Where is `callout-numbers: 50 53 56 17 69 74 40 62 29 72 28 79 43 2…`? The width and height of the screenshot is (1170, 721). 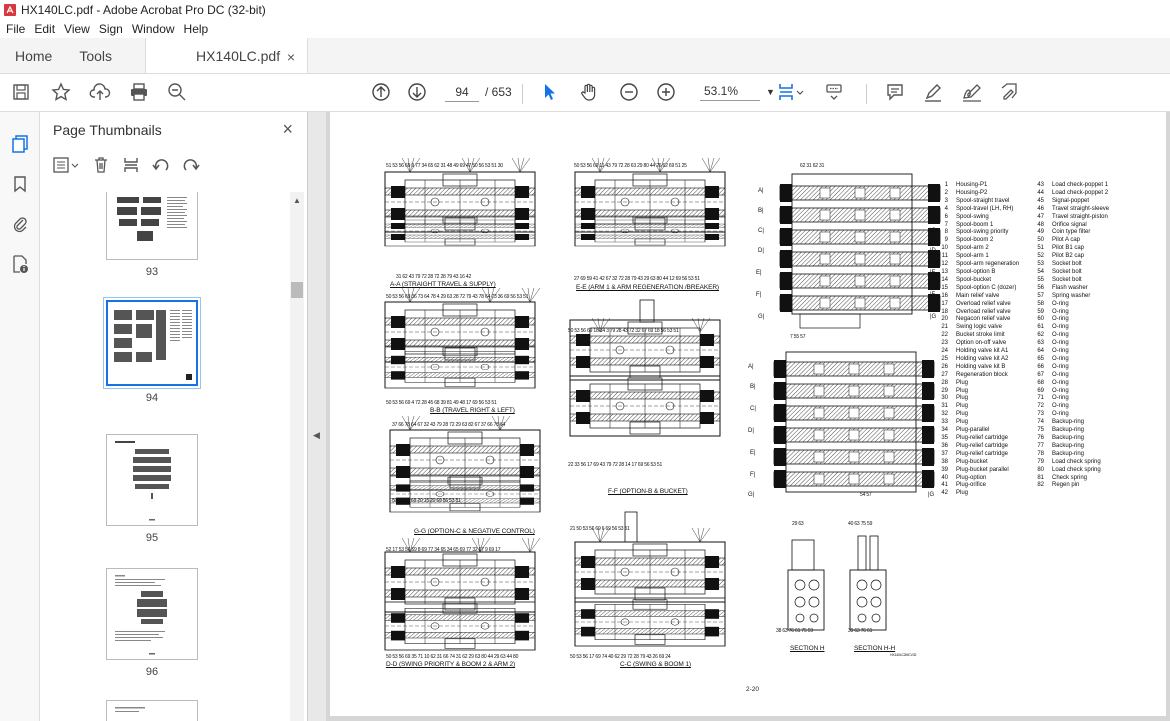 callout-numbers: 50 53 56 17 69 74 40 62 29 72 28 79 43 2… is located at coordinates (620, 657).